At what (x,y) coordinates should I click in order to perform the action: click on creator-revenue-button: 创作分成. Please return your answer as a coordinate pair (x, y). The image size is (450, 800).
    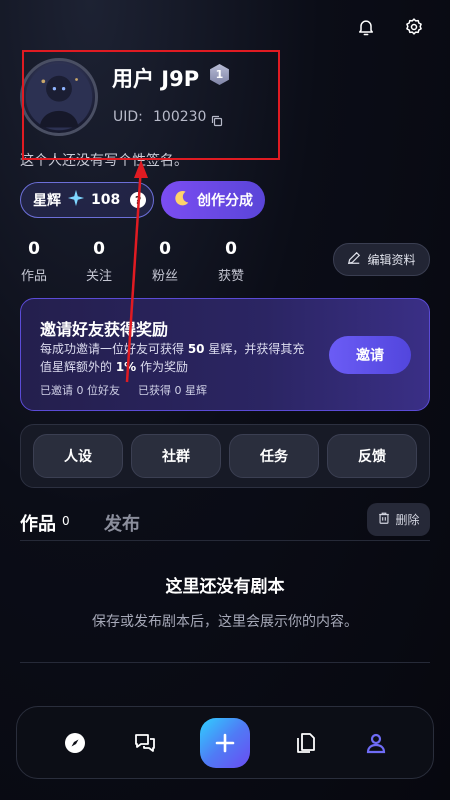
    Looking at the image, I should click on (213, 200).